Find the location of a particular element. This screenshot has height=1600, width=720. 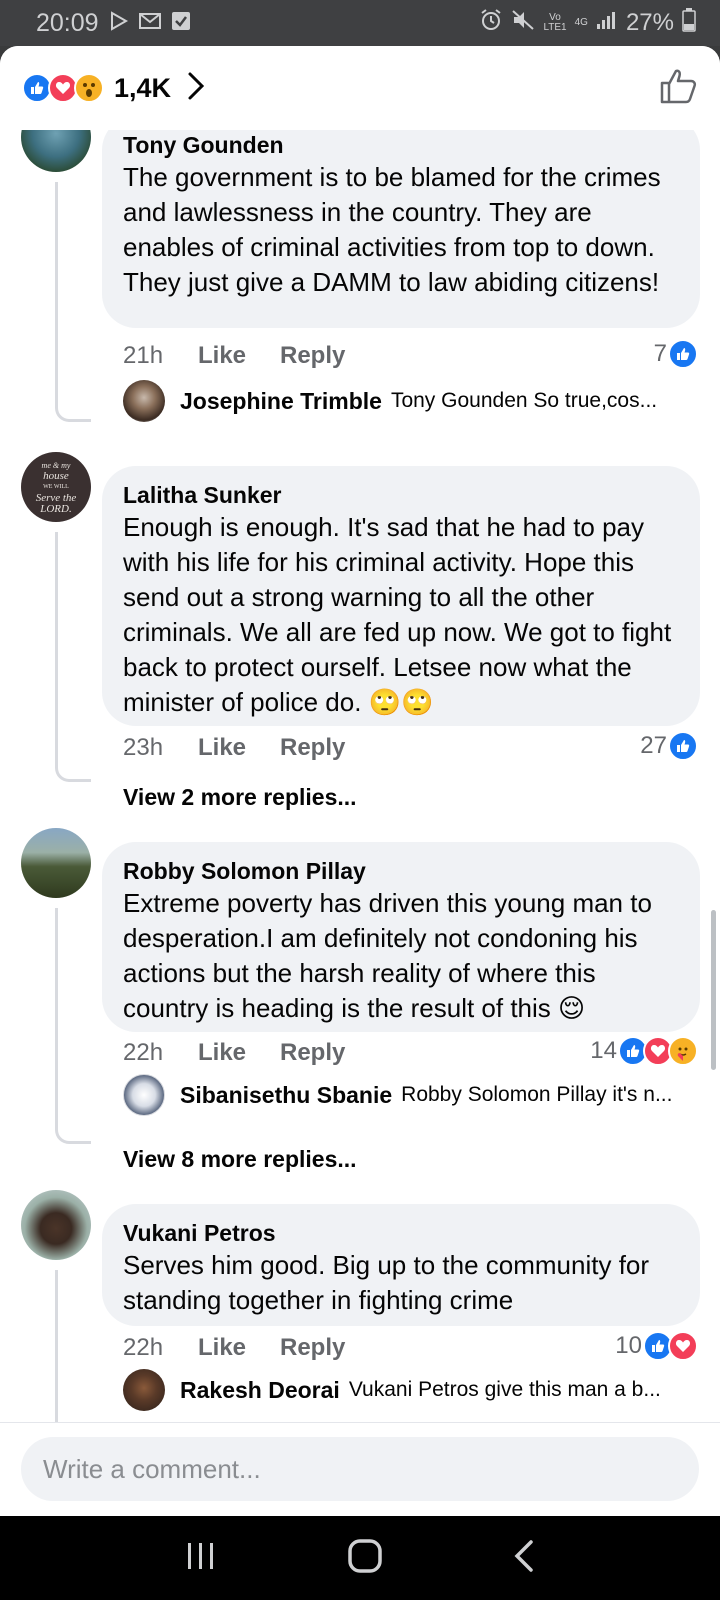

status-time: 20:09 is located at coordinates (67, 22).